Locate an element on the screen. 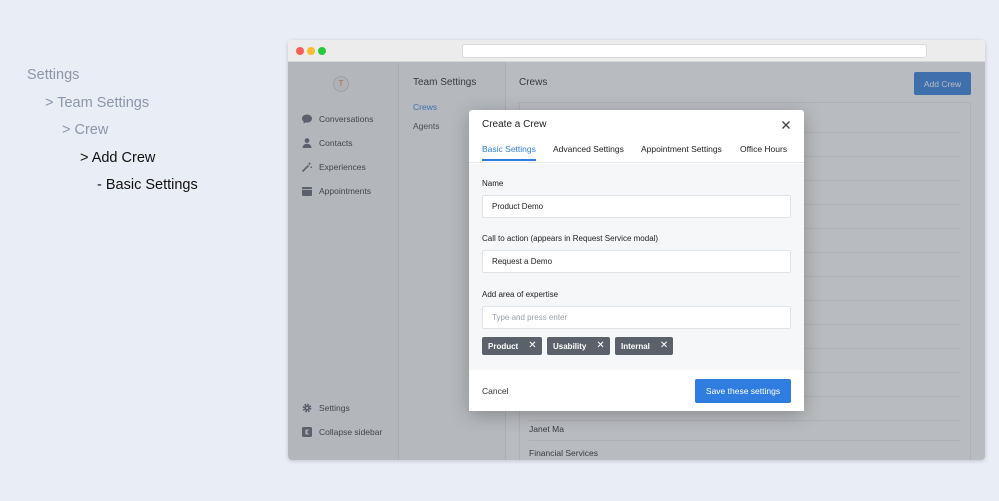  breadcrumb-team-settings: > Team Settings is located at coordinates (97, 103).